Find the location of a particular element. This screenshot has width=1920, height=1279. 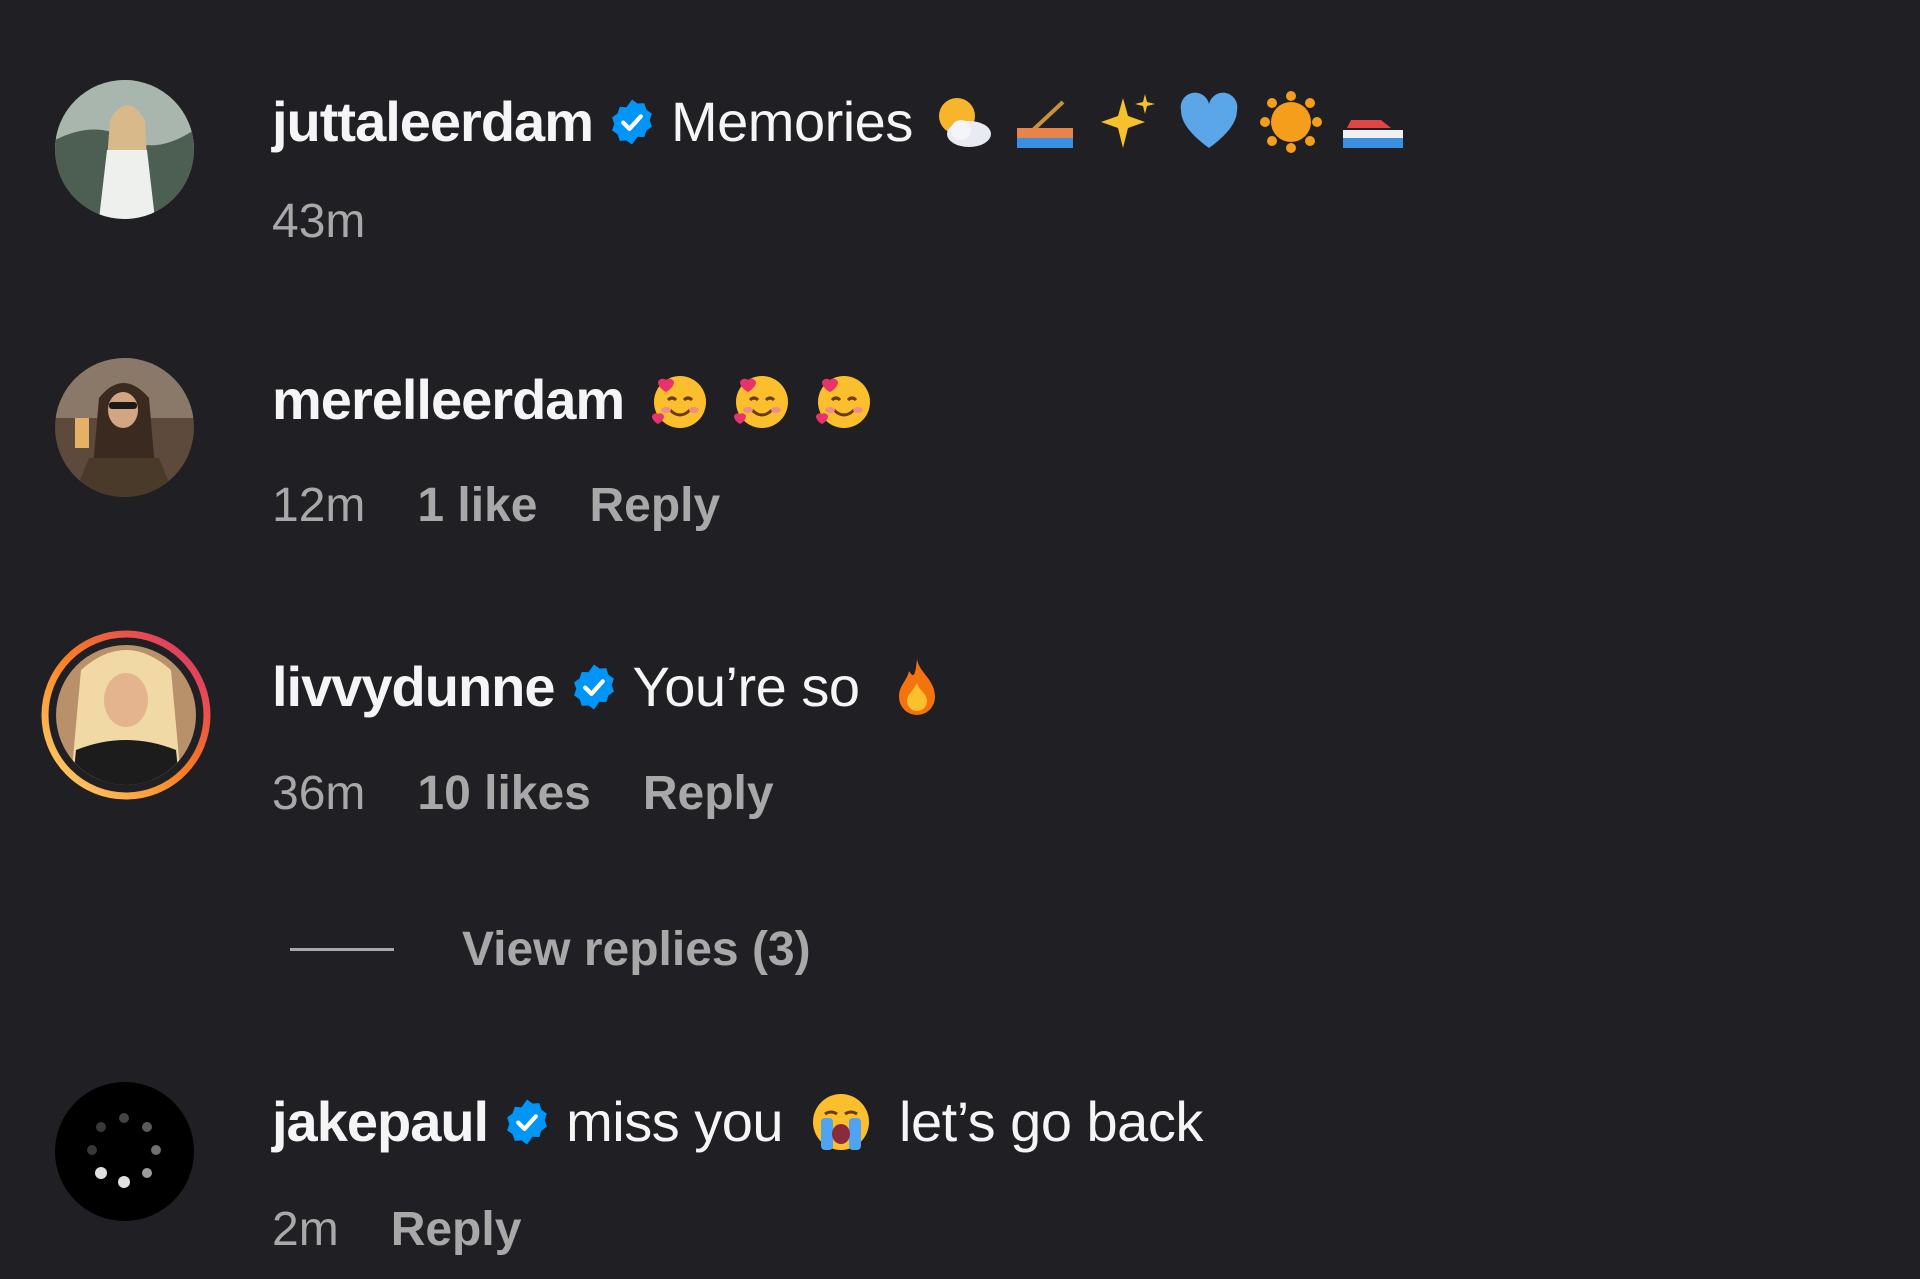

timestamp: 12m is located at coordinates (319, 505).